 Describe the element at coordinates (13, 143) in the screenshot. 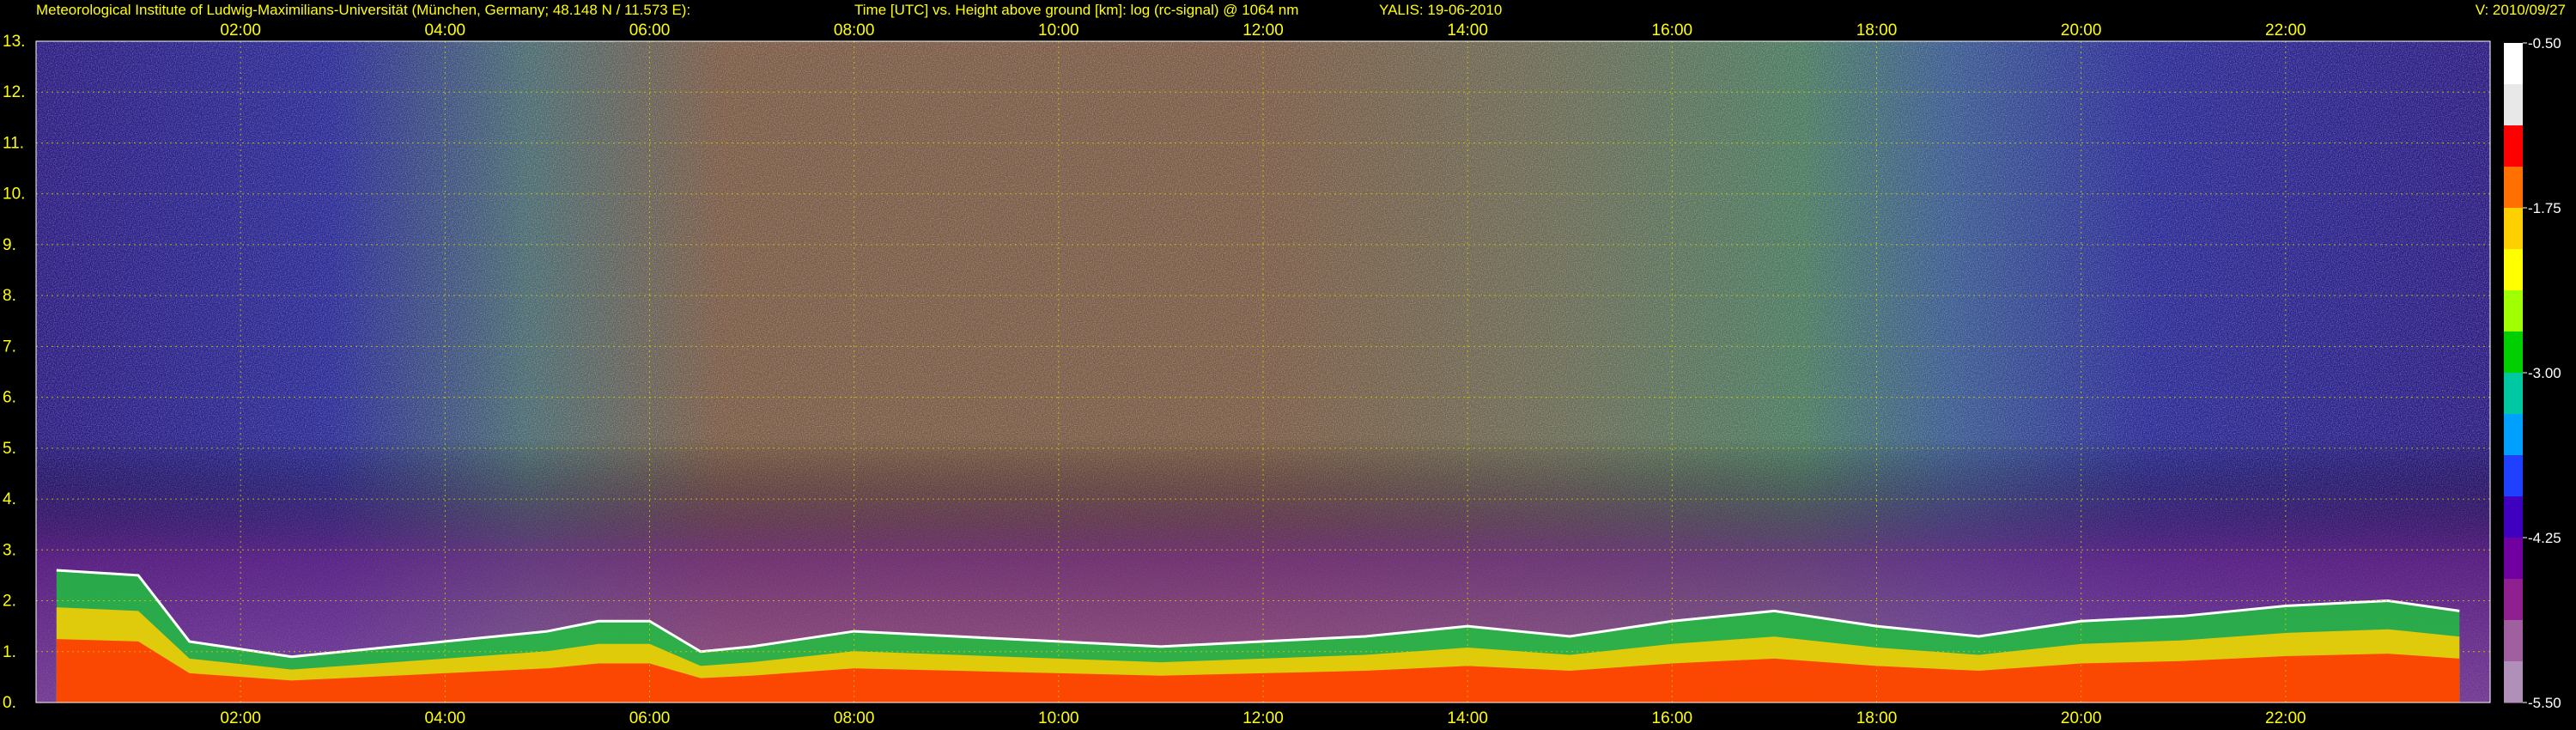

I see `y-tick-label: 11.` at that location.